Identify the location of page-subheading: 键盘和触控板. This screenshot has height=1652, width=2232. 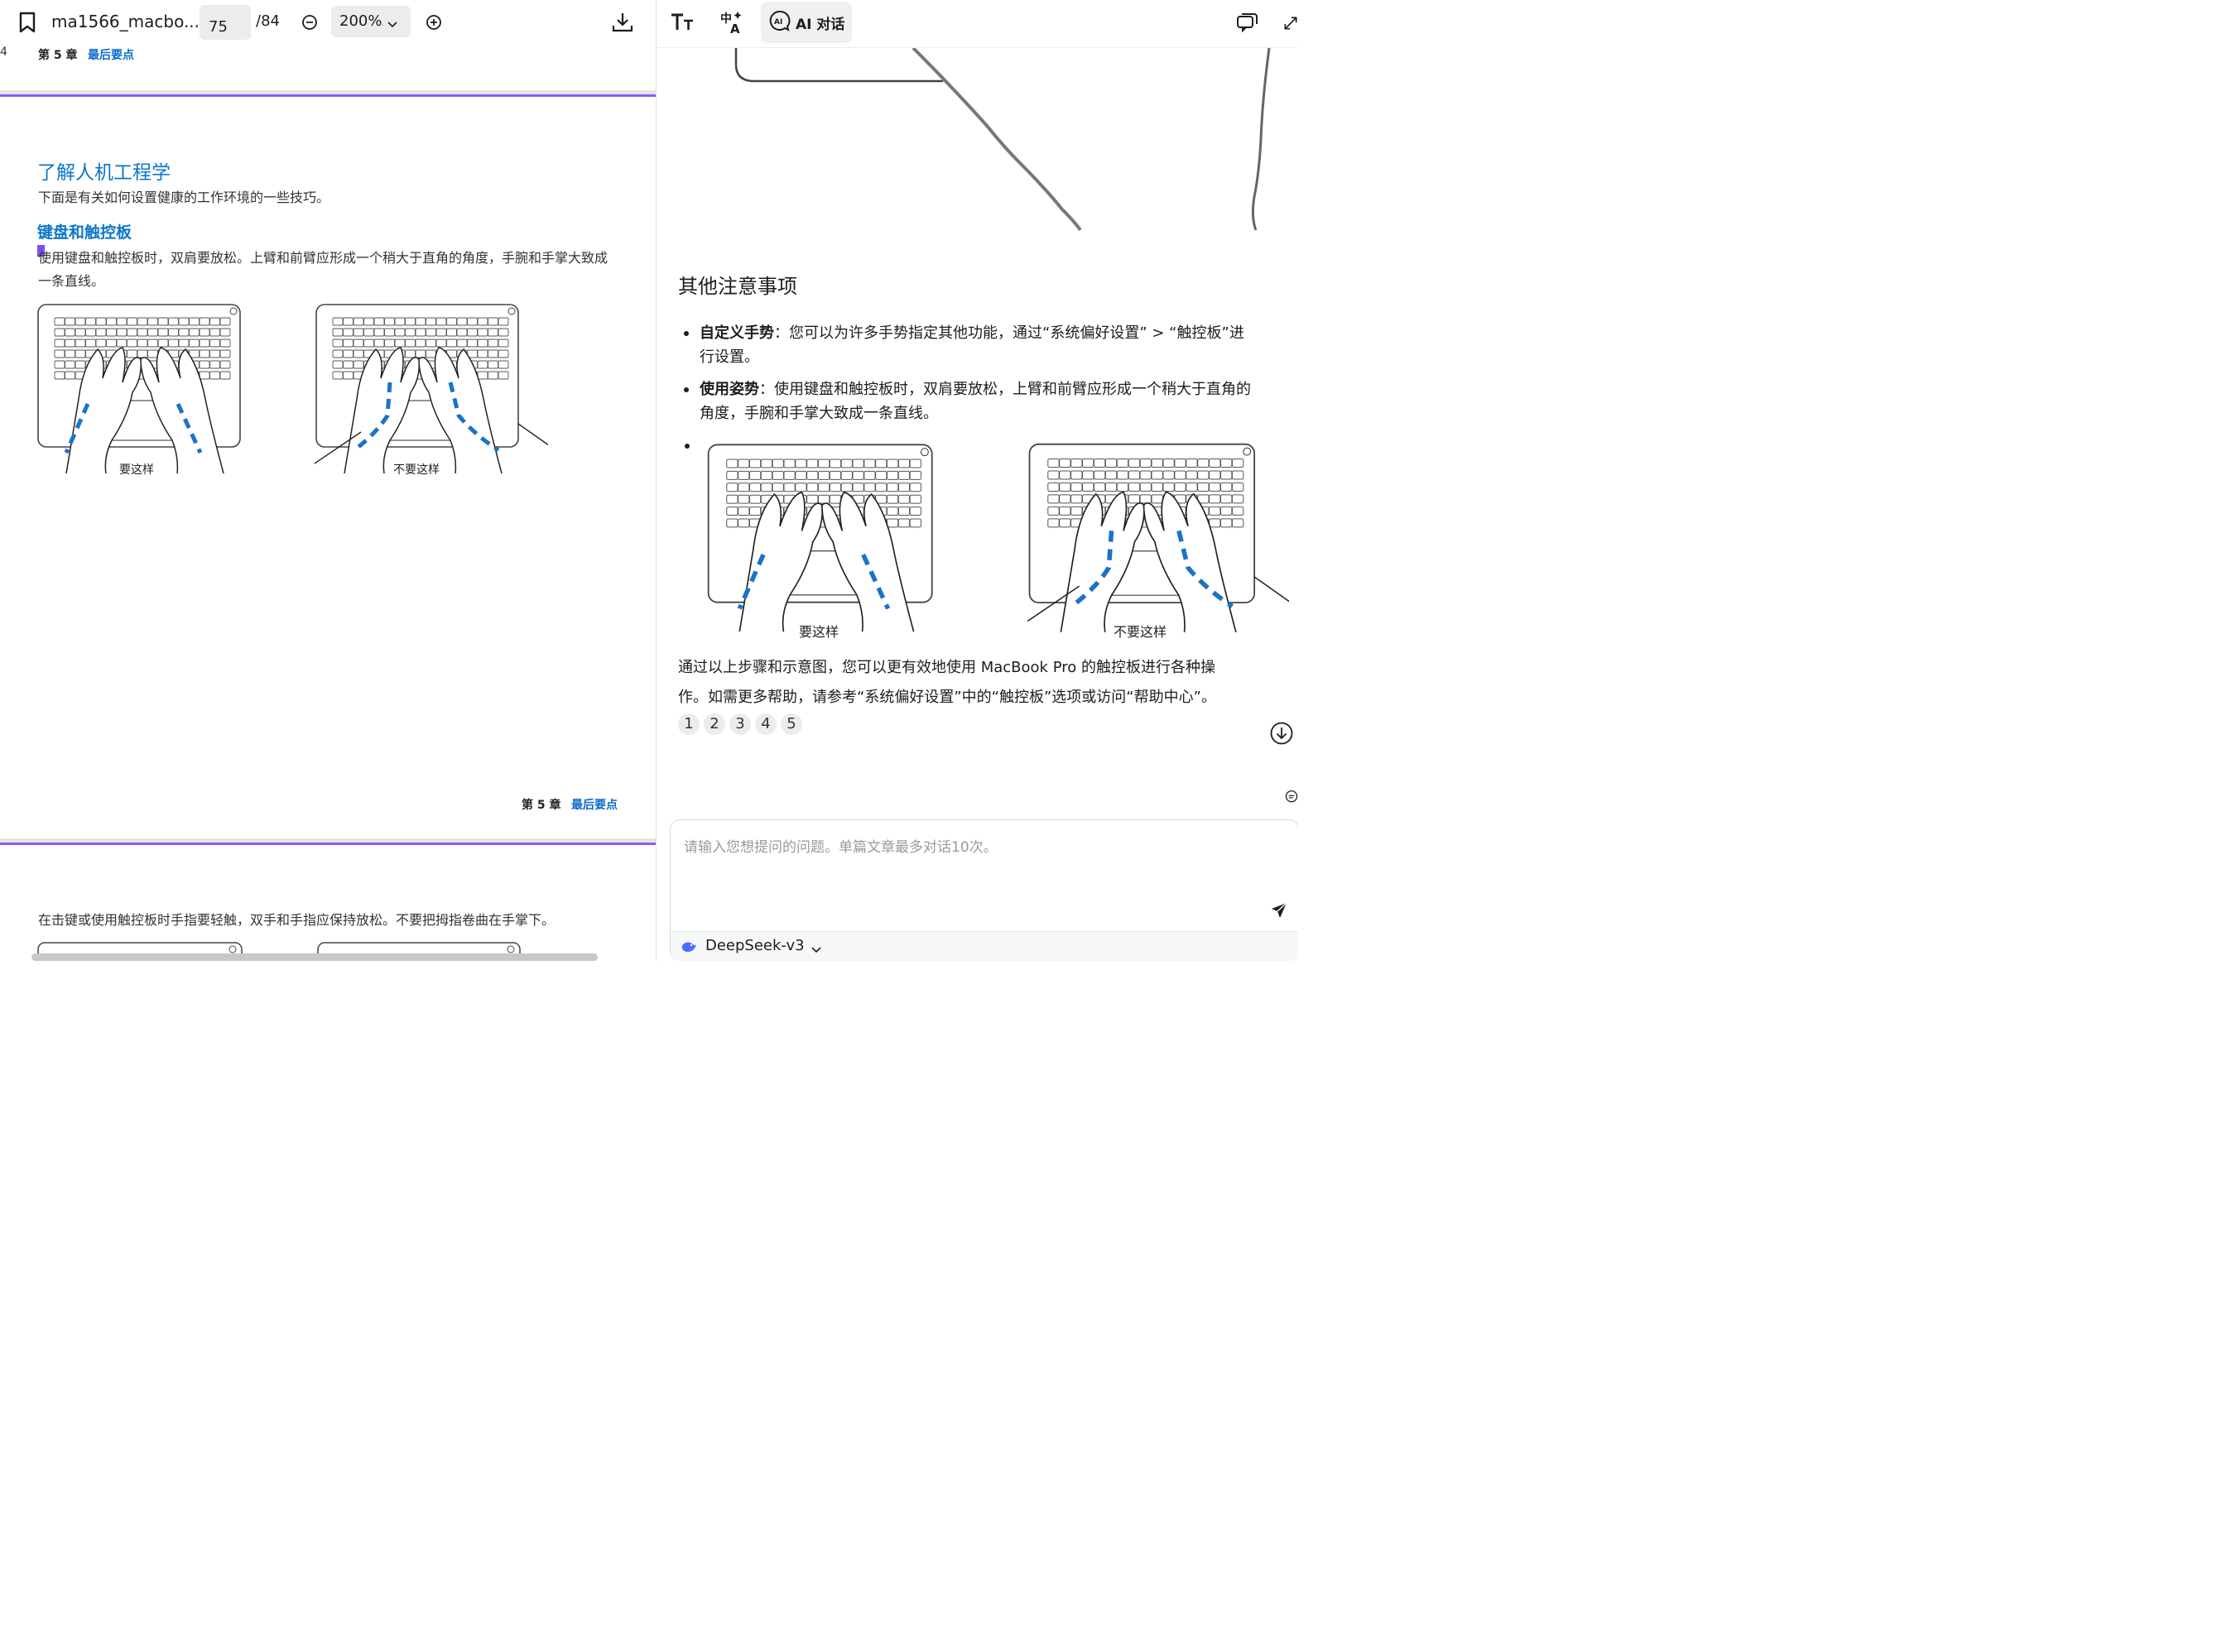
(84, 232).